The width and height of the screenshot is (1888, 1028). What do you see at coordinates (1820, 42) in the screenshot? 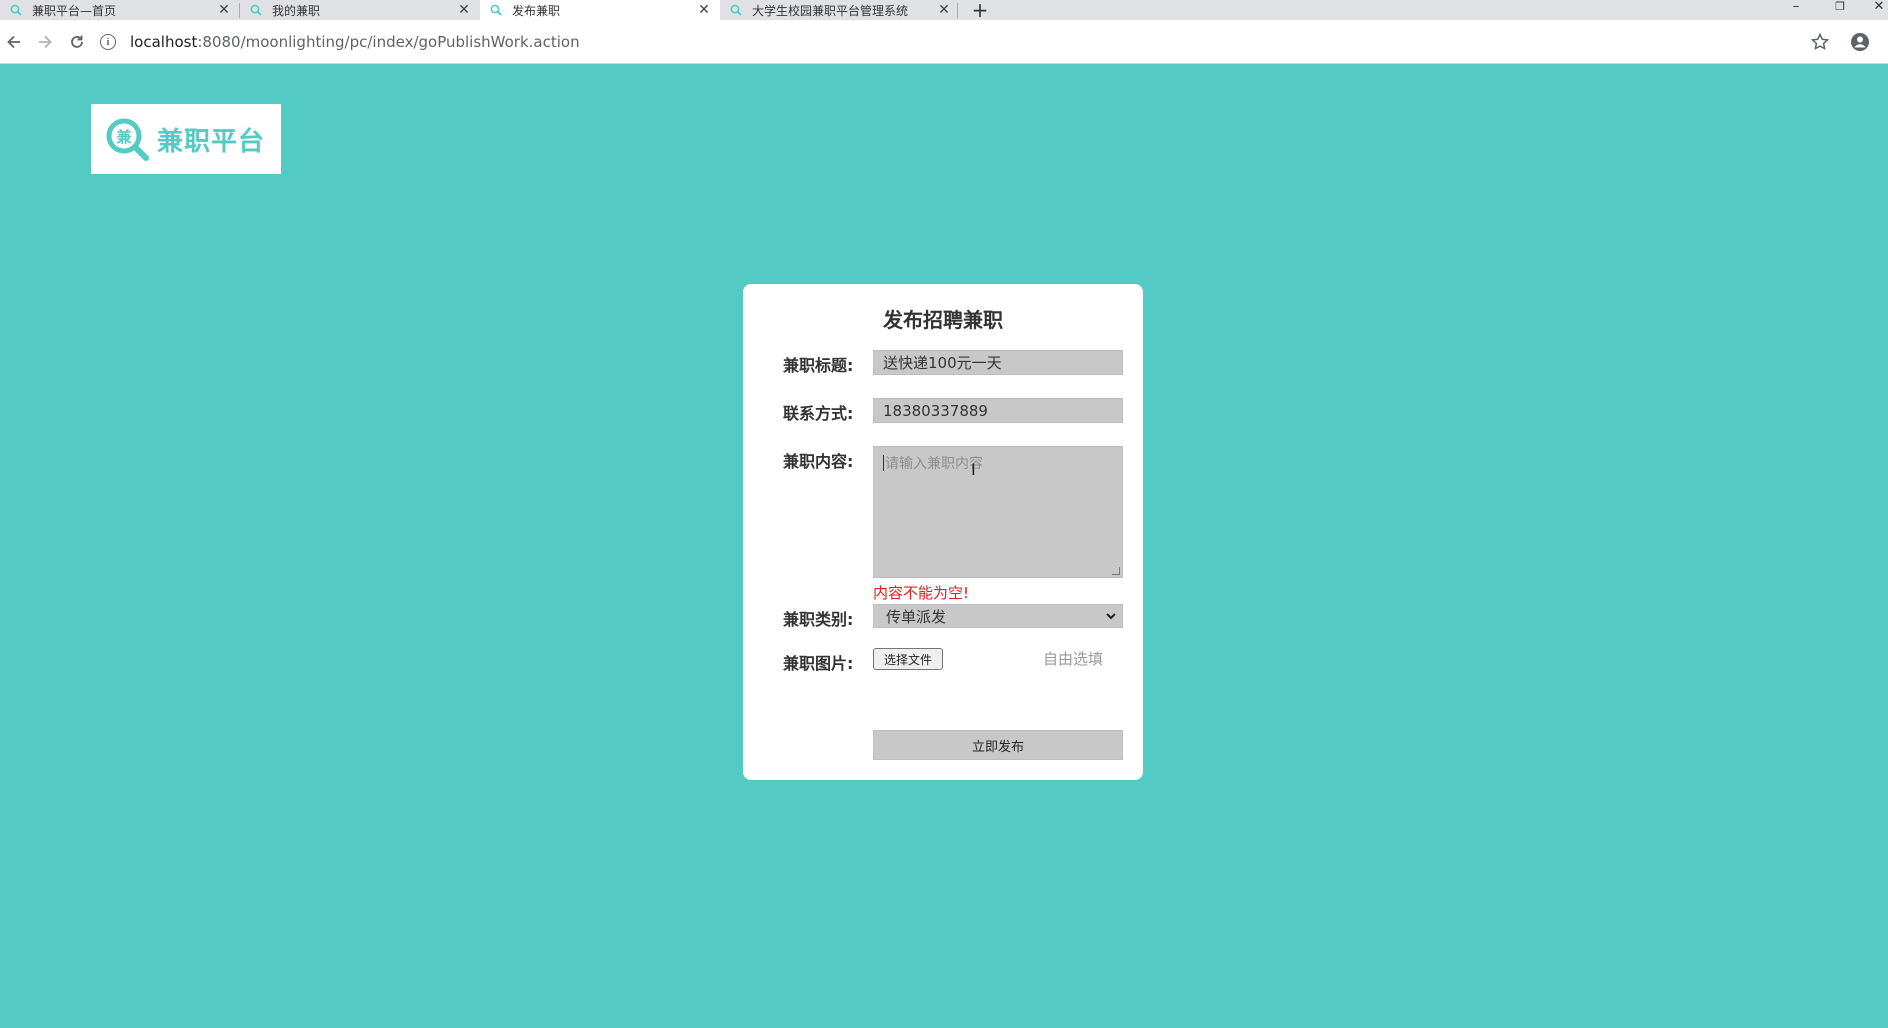
I see `bookmark-star-icon` at bounding box center [1820, 42].